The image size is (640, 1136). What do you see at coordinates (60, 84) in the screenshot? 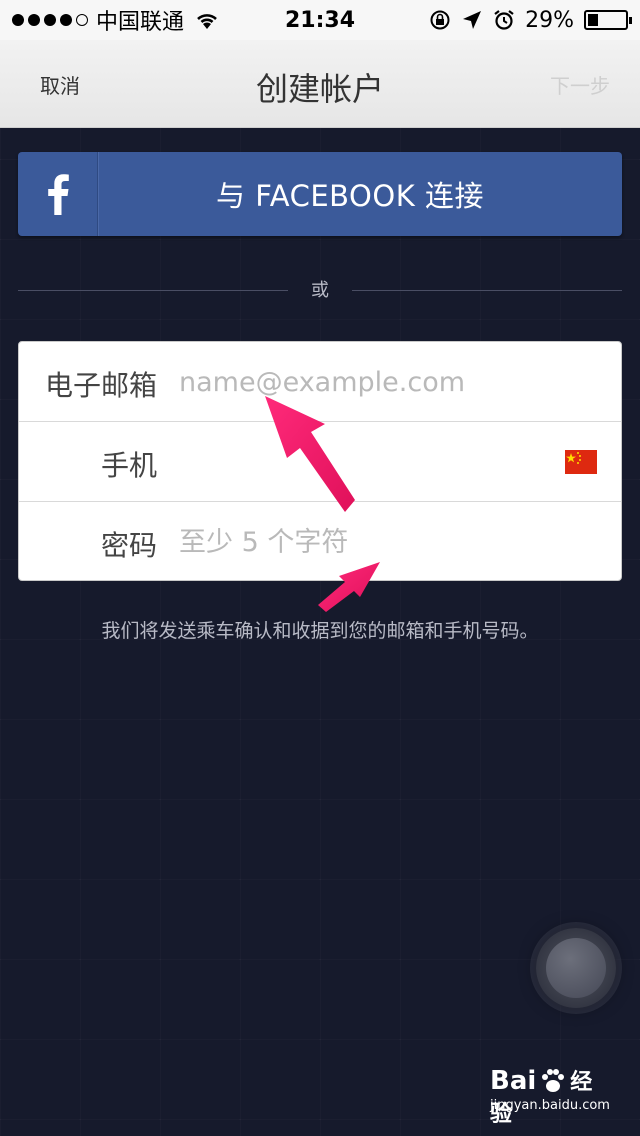
I see `cancel-button: 取消` at bounding box center [60, 84].